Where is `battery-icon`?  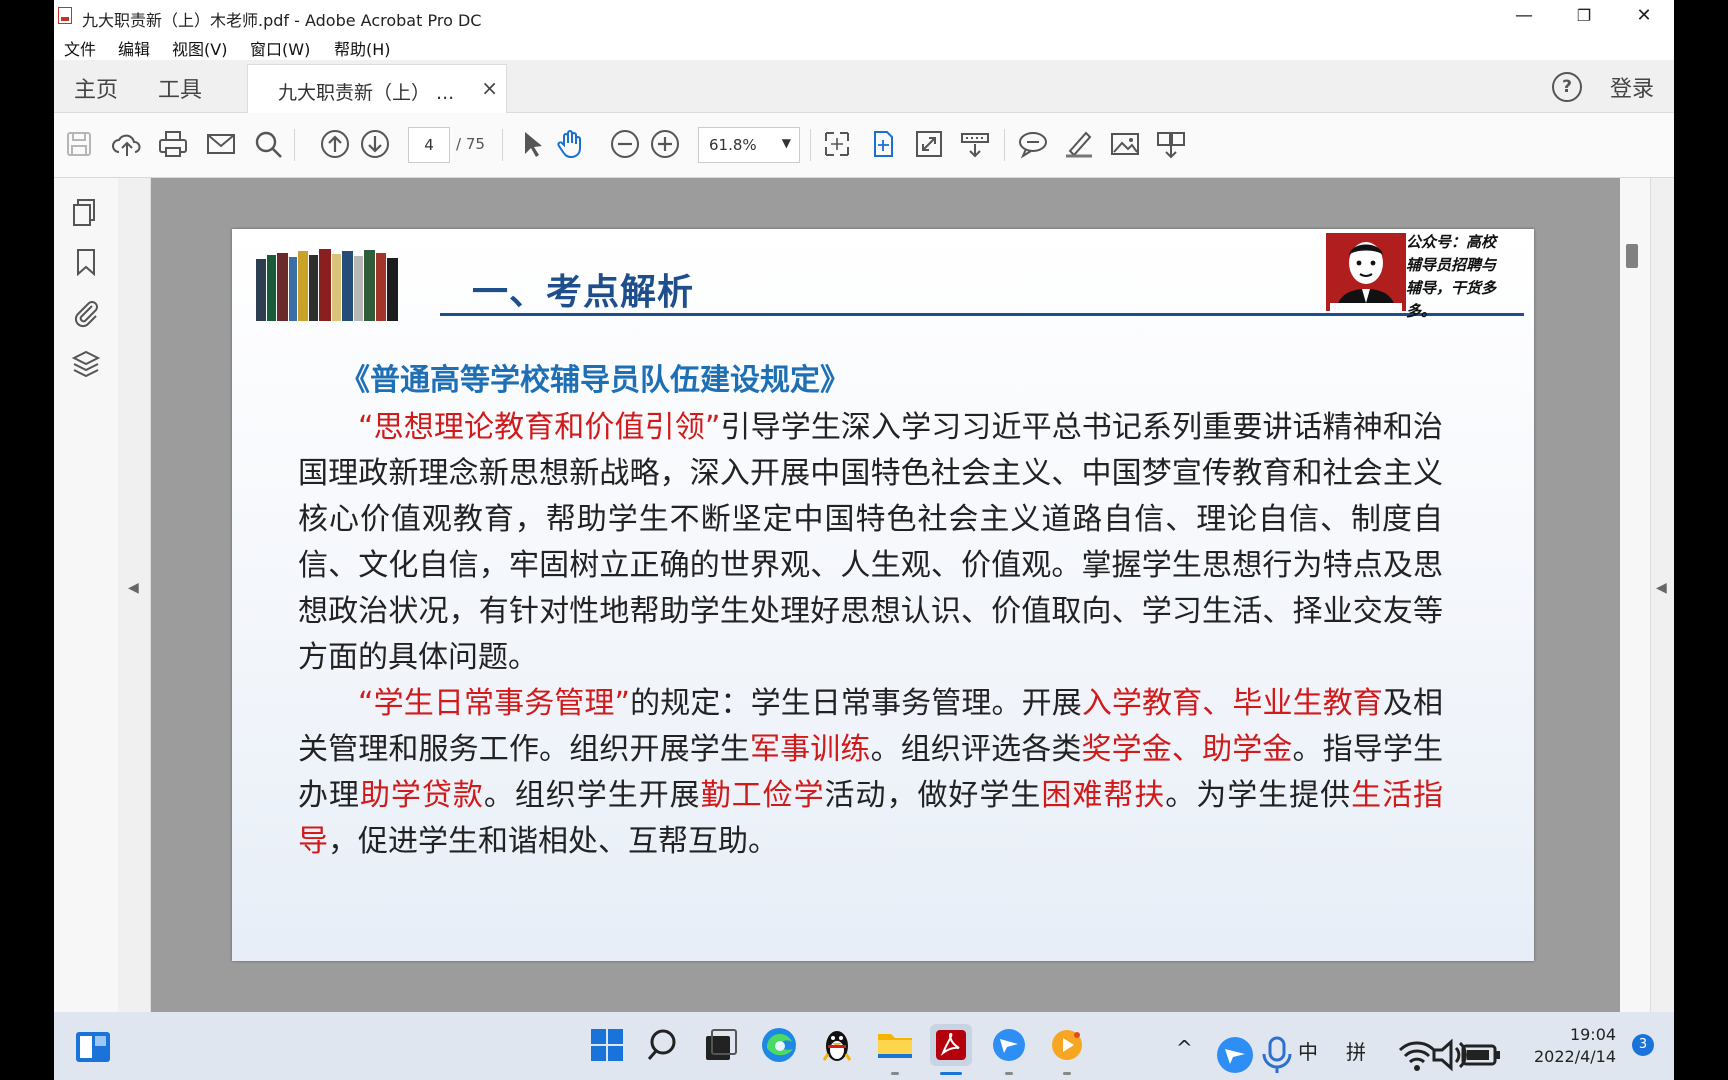
battery-icon is located at coordinates (1480, 1050).